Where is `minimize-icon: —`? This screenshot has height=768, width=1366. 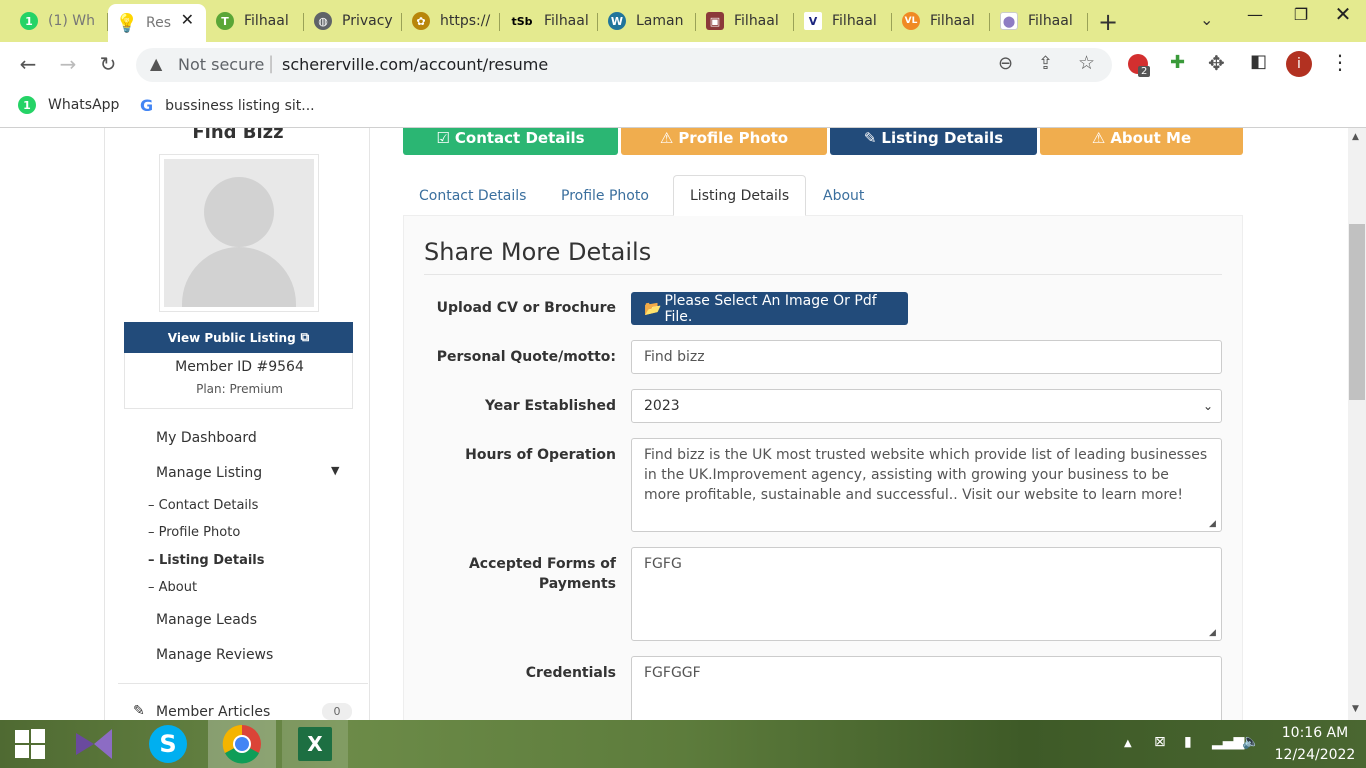 minimize-icon: — is located at coordinates (1255, 14).